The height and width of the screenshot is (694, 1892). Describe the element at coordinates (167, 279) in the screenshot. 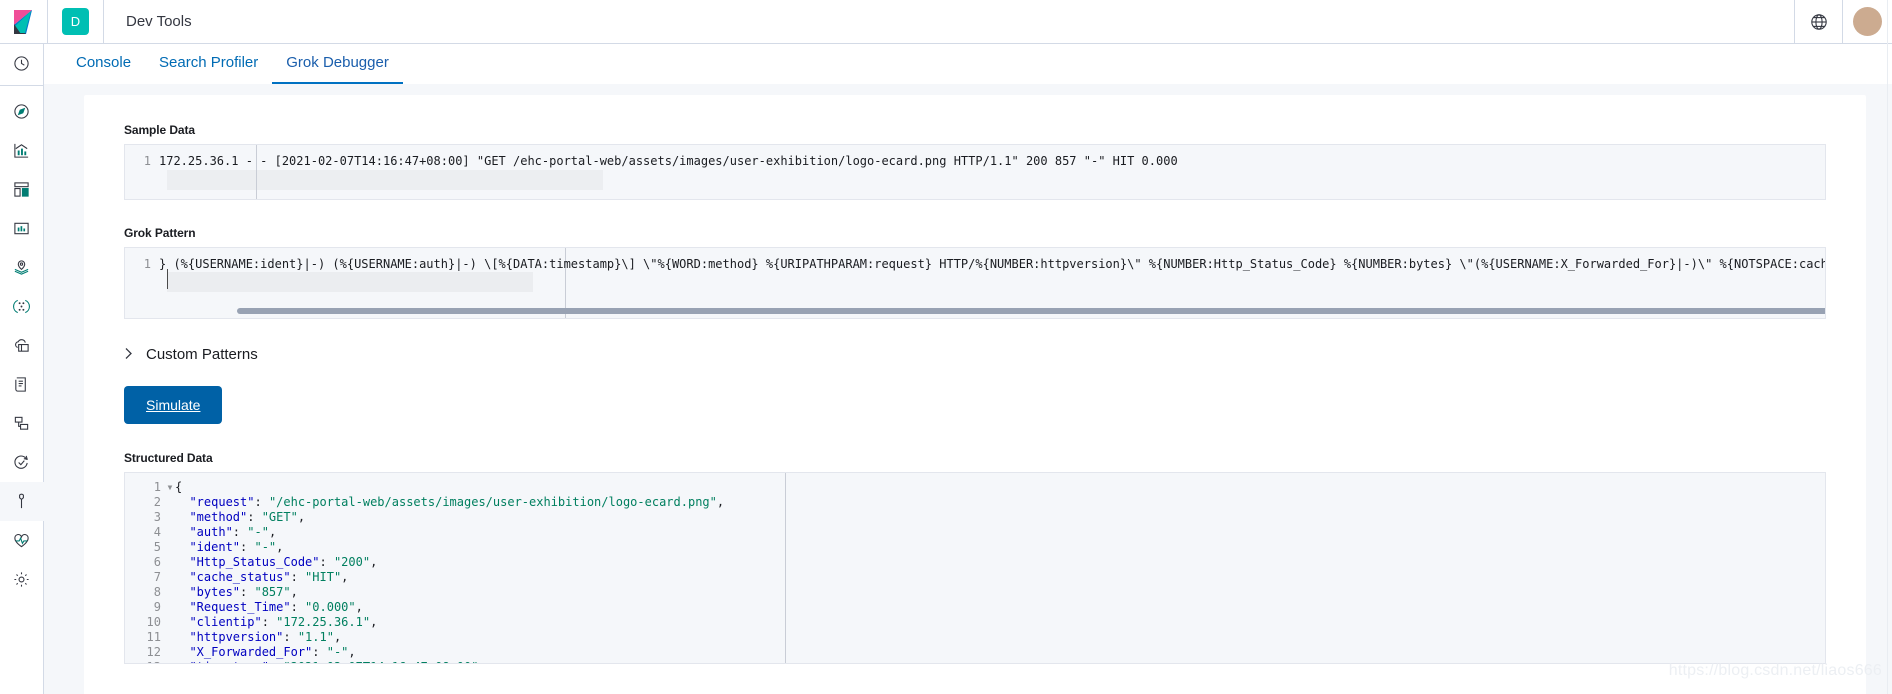

I see `grok-pattern-caret` at that location.